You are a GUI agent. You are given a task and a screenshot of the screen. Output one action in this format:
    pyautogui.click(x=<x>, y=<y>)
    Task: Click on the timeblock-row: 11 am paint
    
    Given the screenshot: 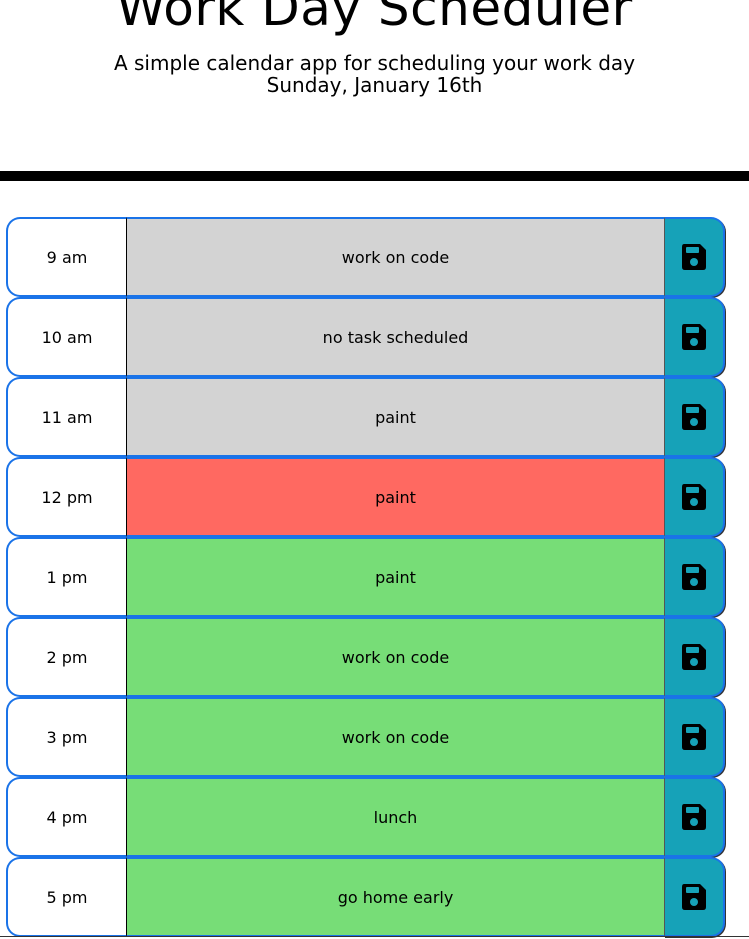 What is the action you would take?
    pyautogui.click(x=366, y=417)
    